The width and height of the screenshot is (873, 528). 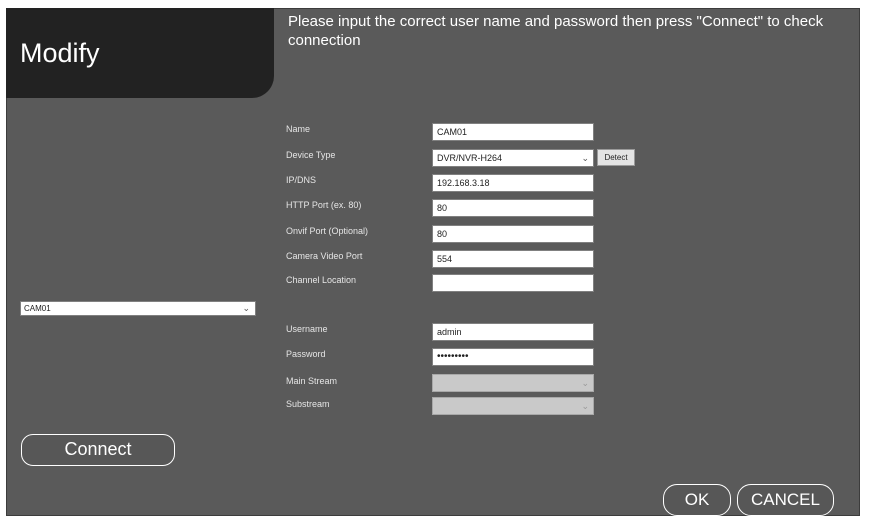 I want to click on substream-label: Substream, so click(x=308, y=404).